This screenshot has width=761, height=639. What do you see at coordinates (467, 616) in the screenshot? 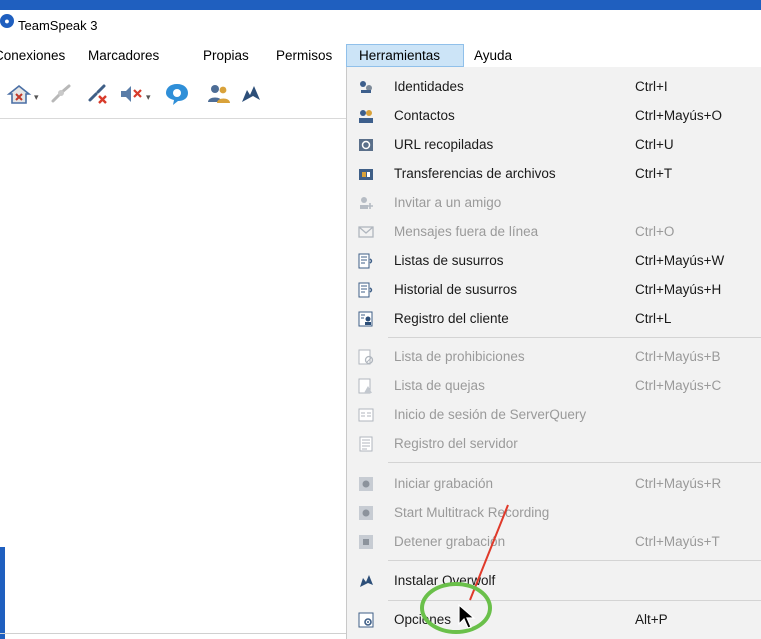
I see `mouse-cursor-icon` at bounding box center [467, 616].